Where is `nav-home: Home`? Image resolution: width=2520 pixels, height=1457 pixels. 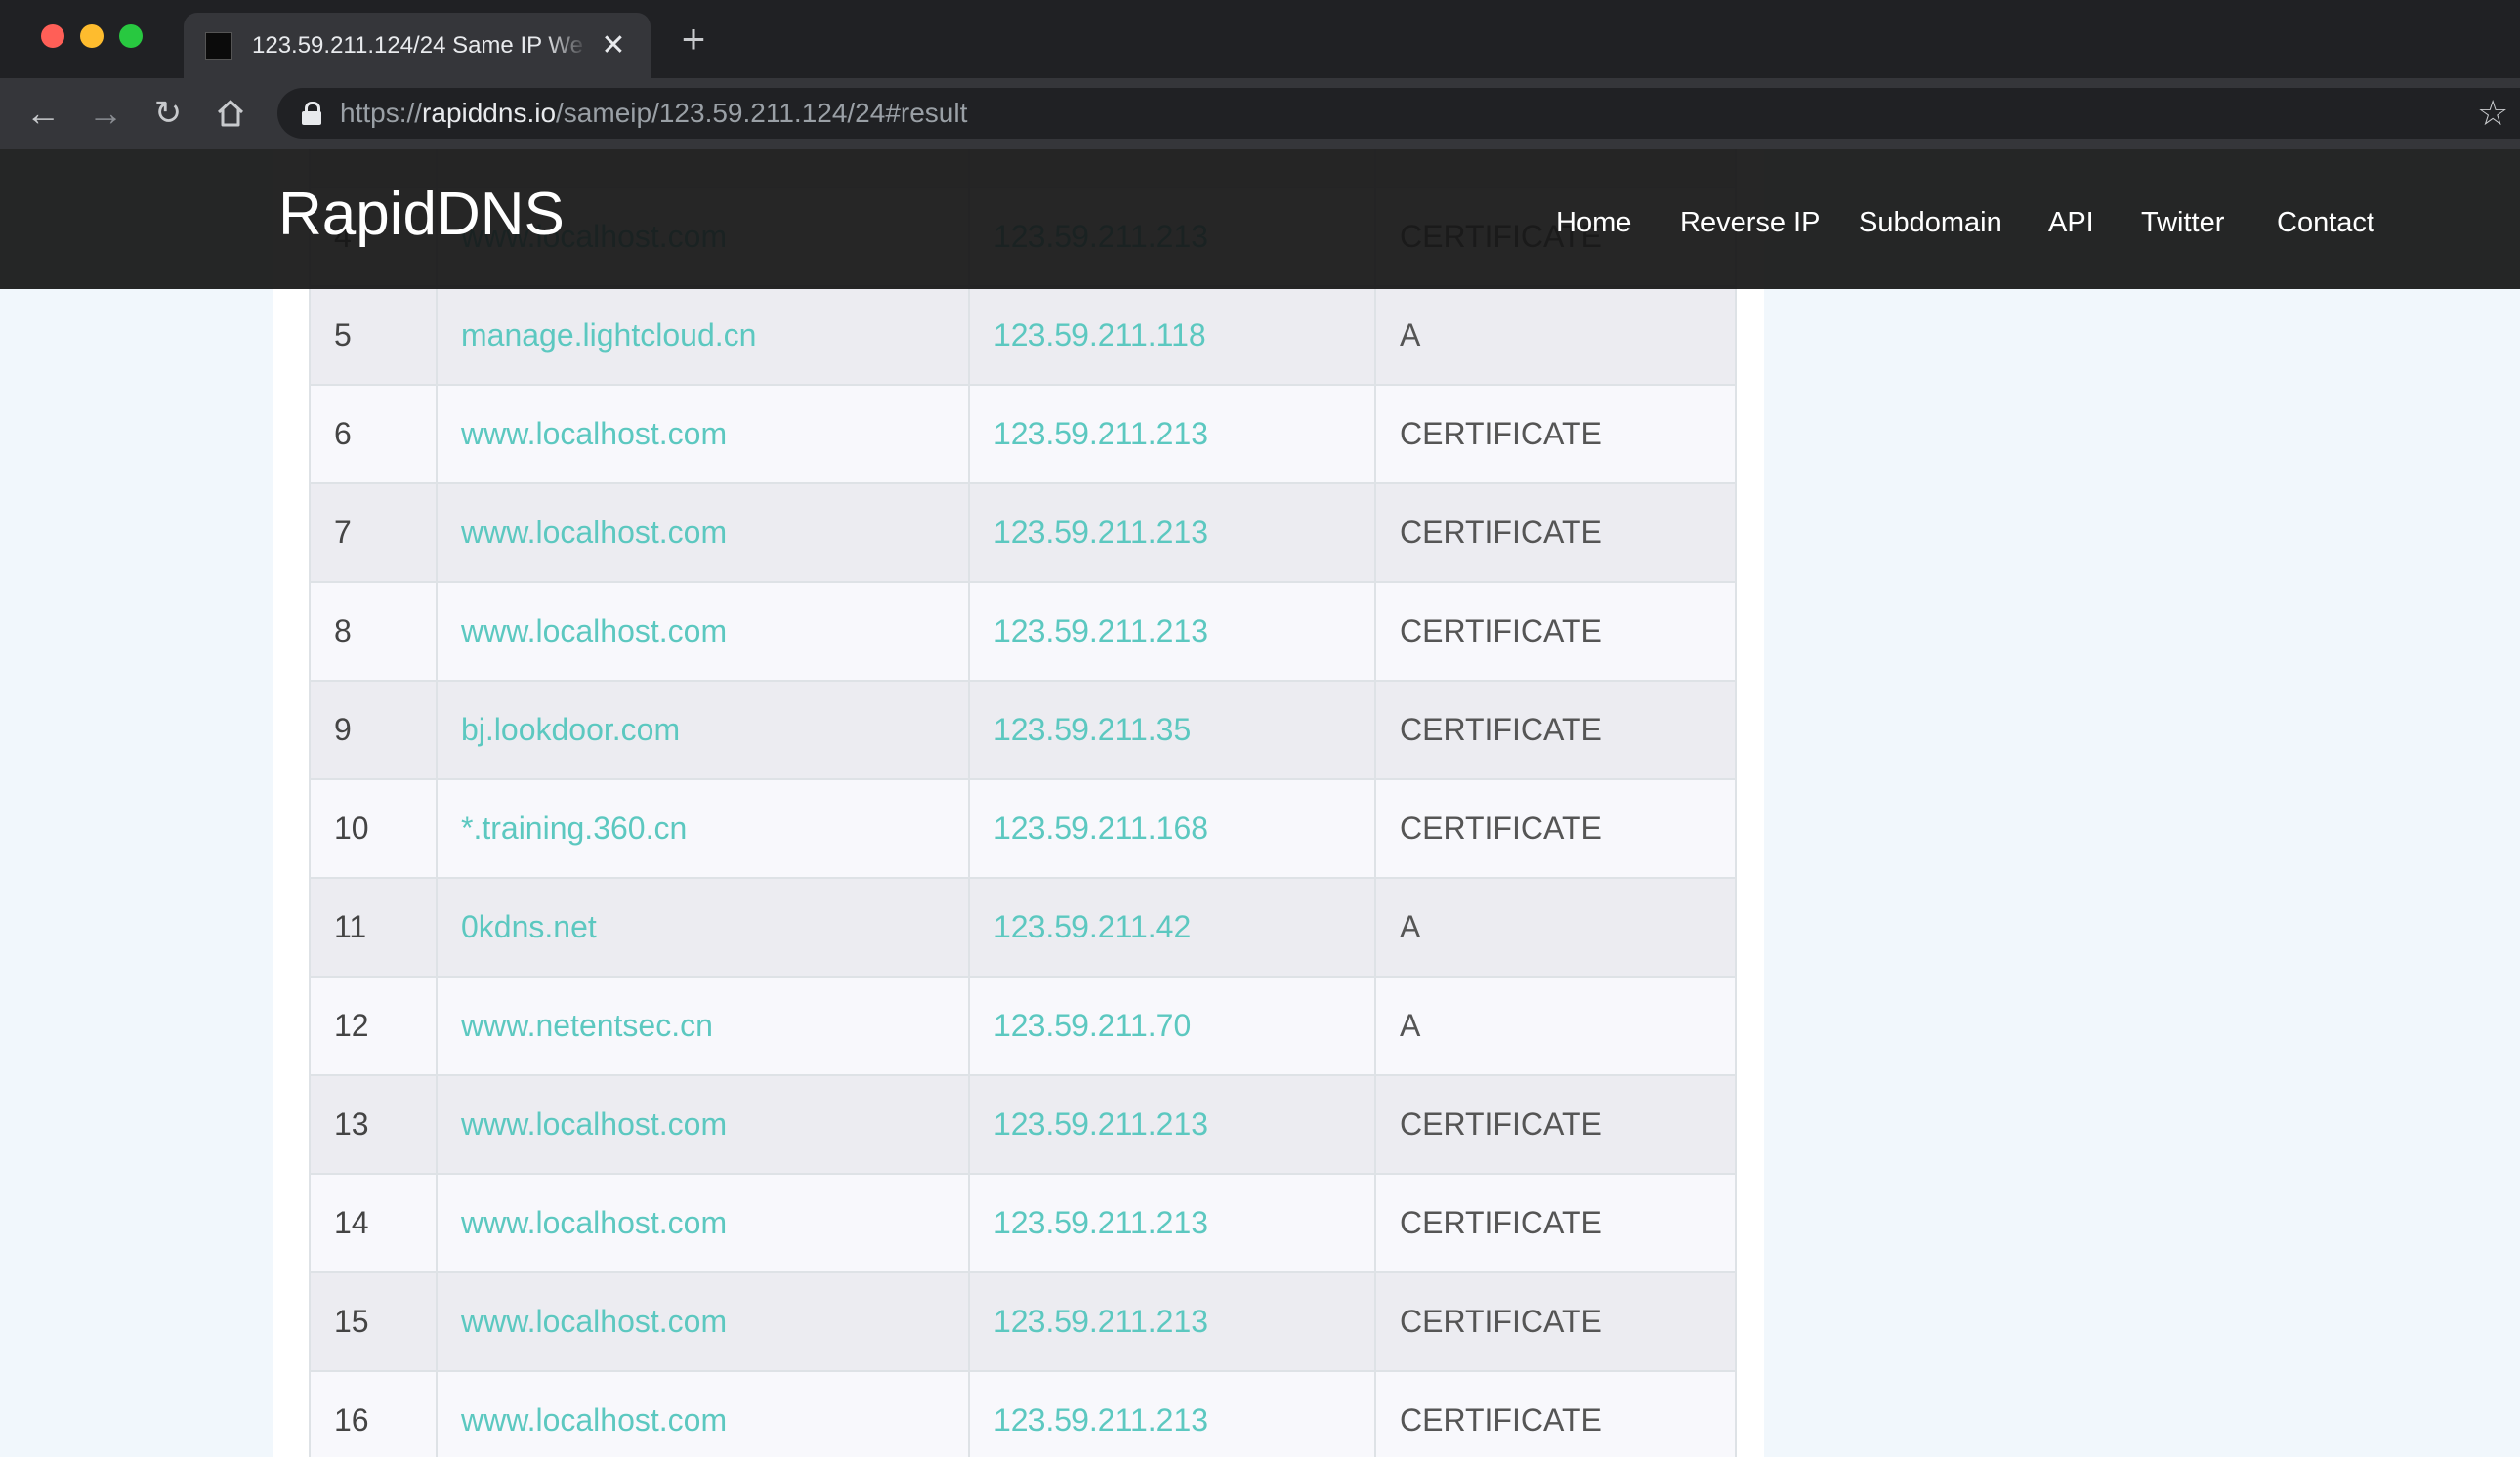
nav-home: Home is located at coordinates (1593, 223).